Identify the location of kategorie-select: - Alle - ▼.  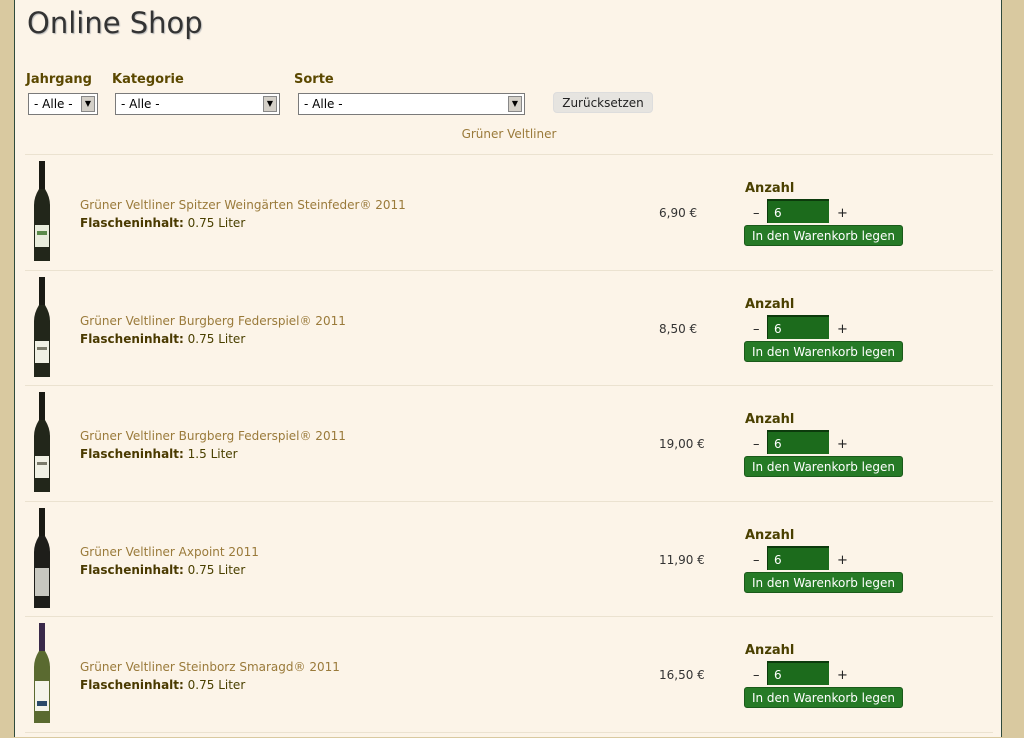
(197, 104).